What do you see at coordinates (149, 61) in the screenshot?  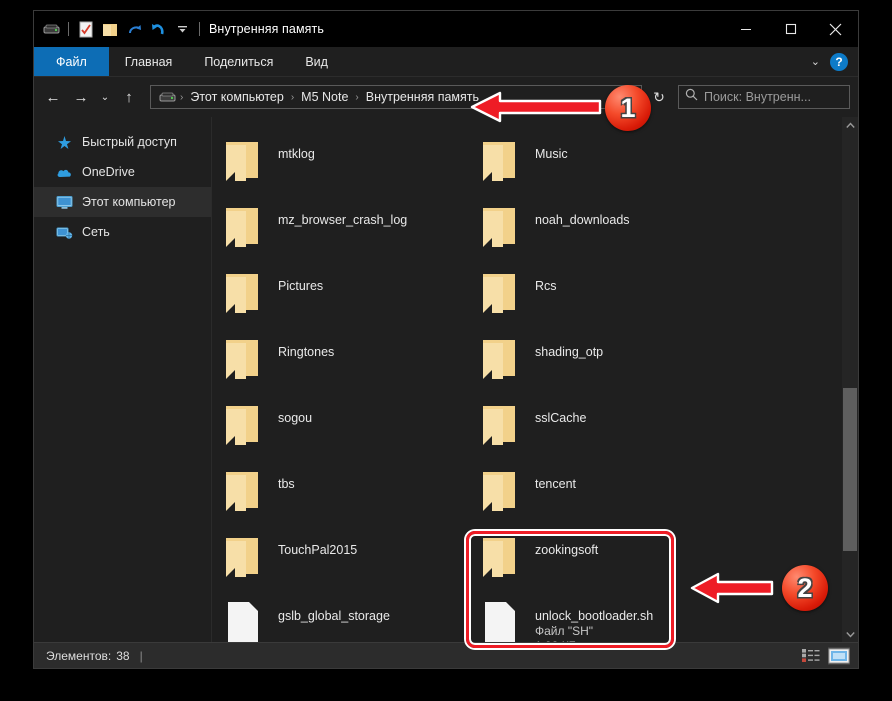 I see `tab-home: Главная` at bounding box center [149, 61].